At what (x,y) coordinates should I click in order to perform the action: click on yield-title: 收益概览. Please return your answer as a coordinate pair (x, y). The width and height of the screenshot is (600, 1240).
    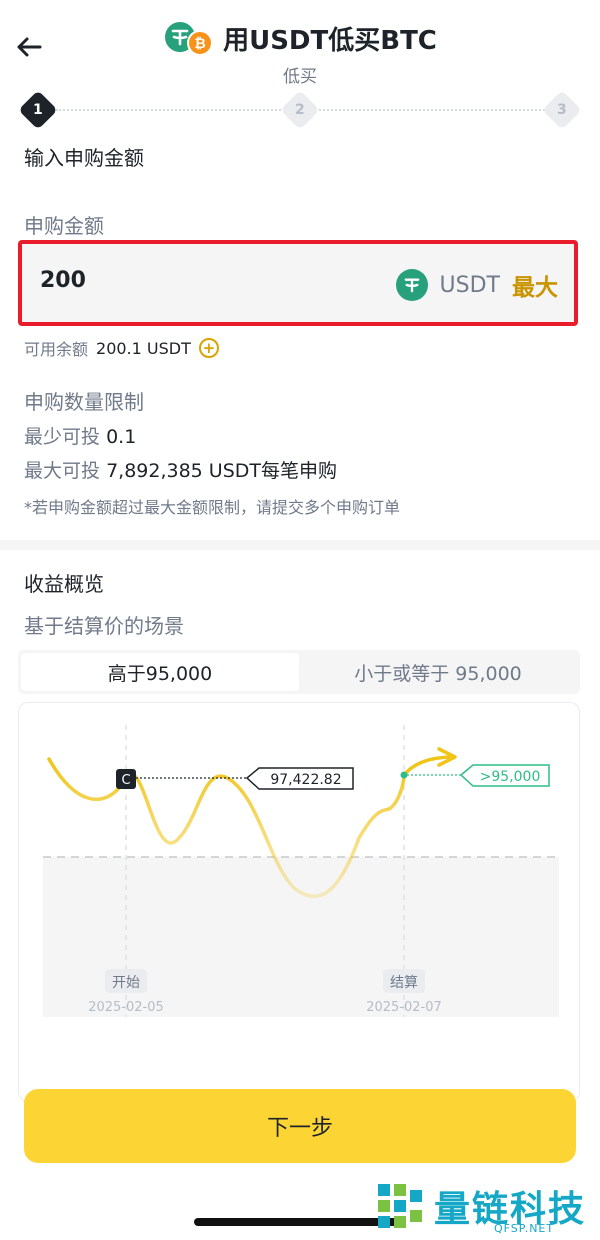
    Looking at the image, I should click on (64, 584).